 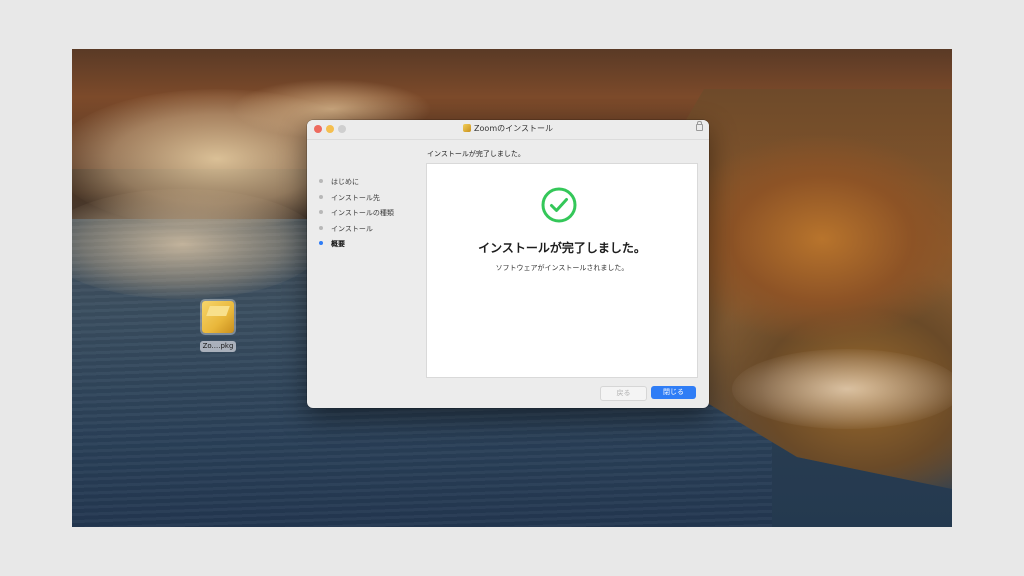 I want to click on completion-title: インストールが完了しました。, so click(x=562, y=248).